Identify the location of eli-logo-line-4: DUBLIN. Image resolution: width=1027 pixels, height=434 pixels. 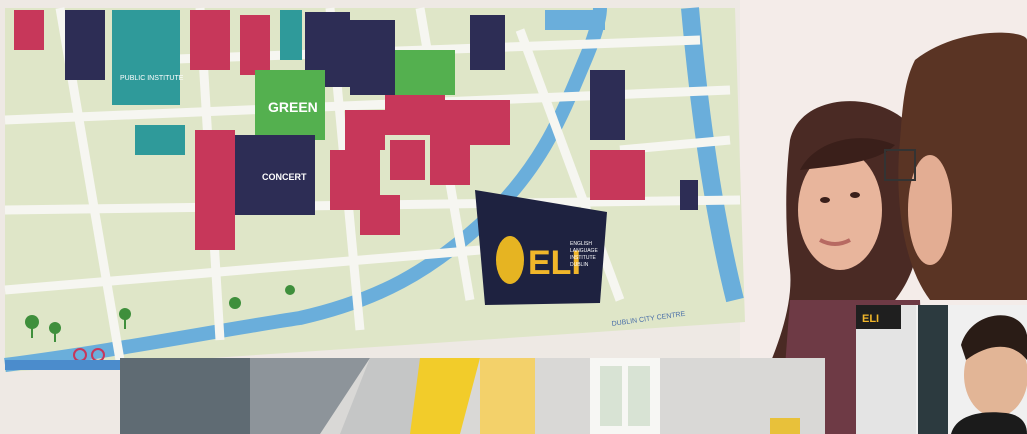
(579, 265).